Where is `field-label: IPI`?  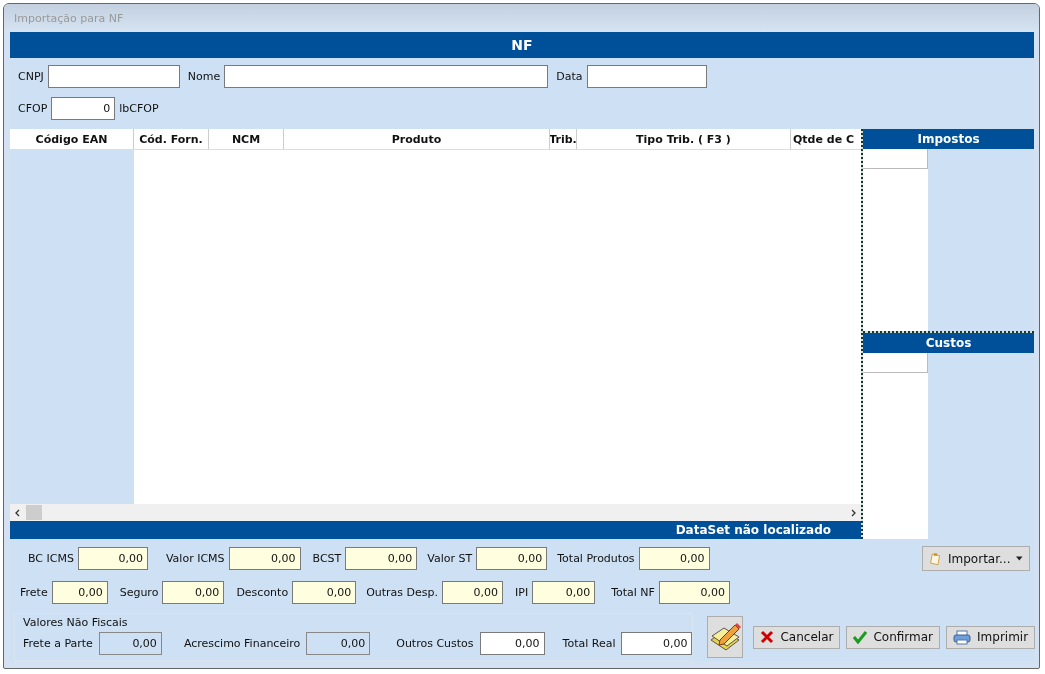
field-label: IPI is located at coordinates (522, 592).